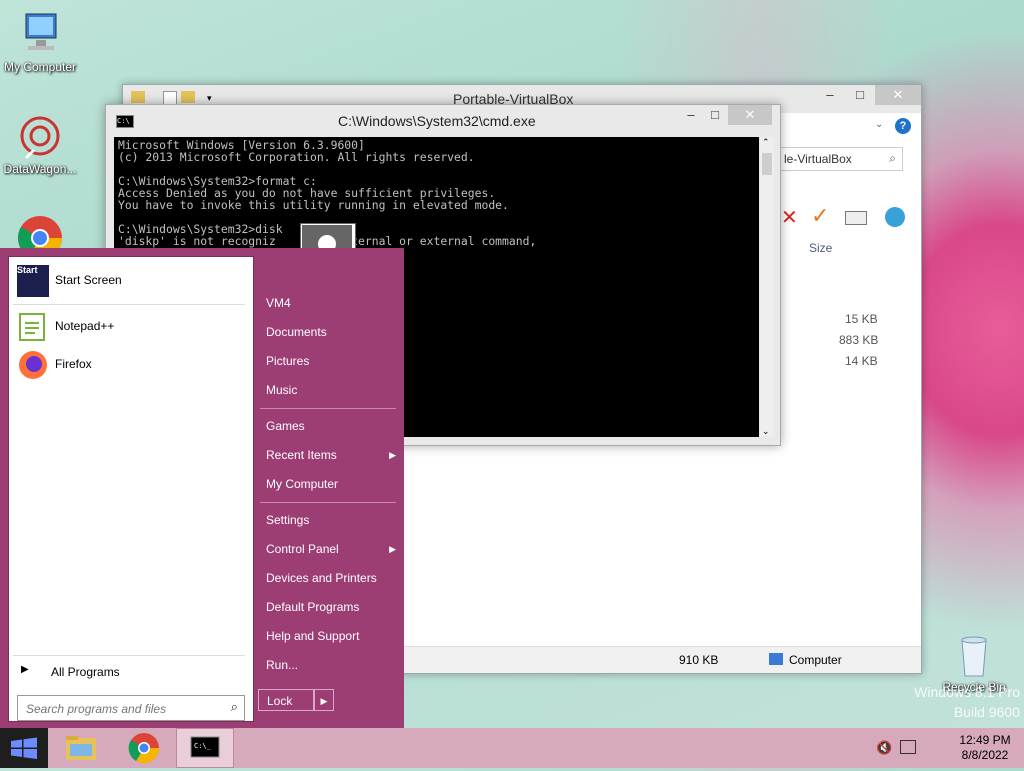 The image size is (1024, 771). Describe the element at coordinates (129, 281) in the screenshot. I see `program-start-screen: Start Start Screen` at that location.